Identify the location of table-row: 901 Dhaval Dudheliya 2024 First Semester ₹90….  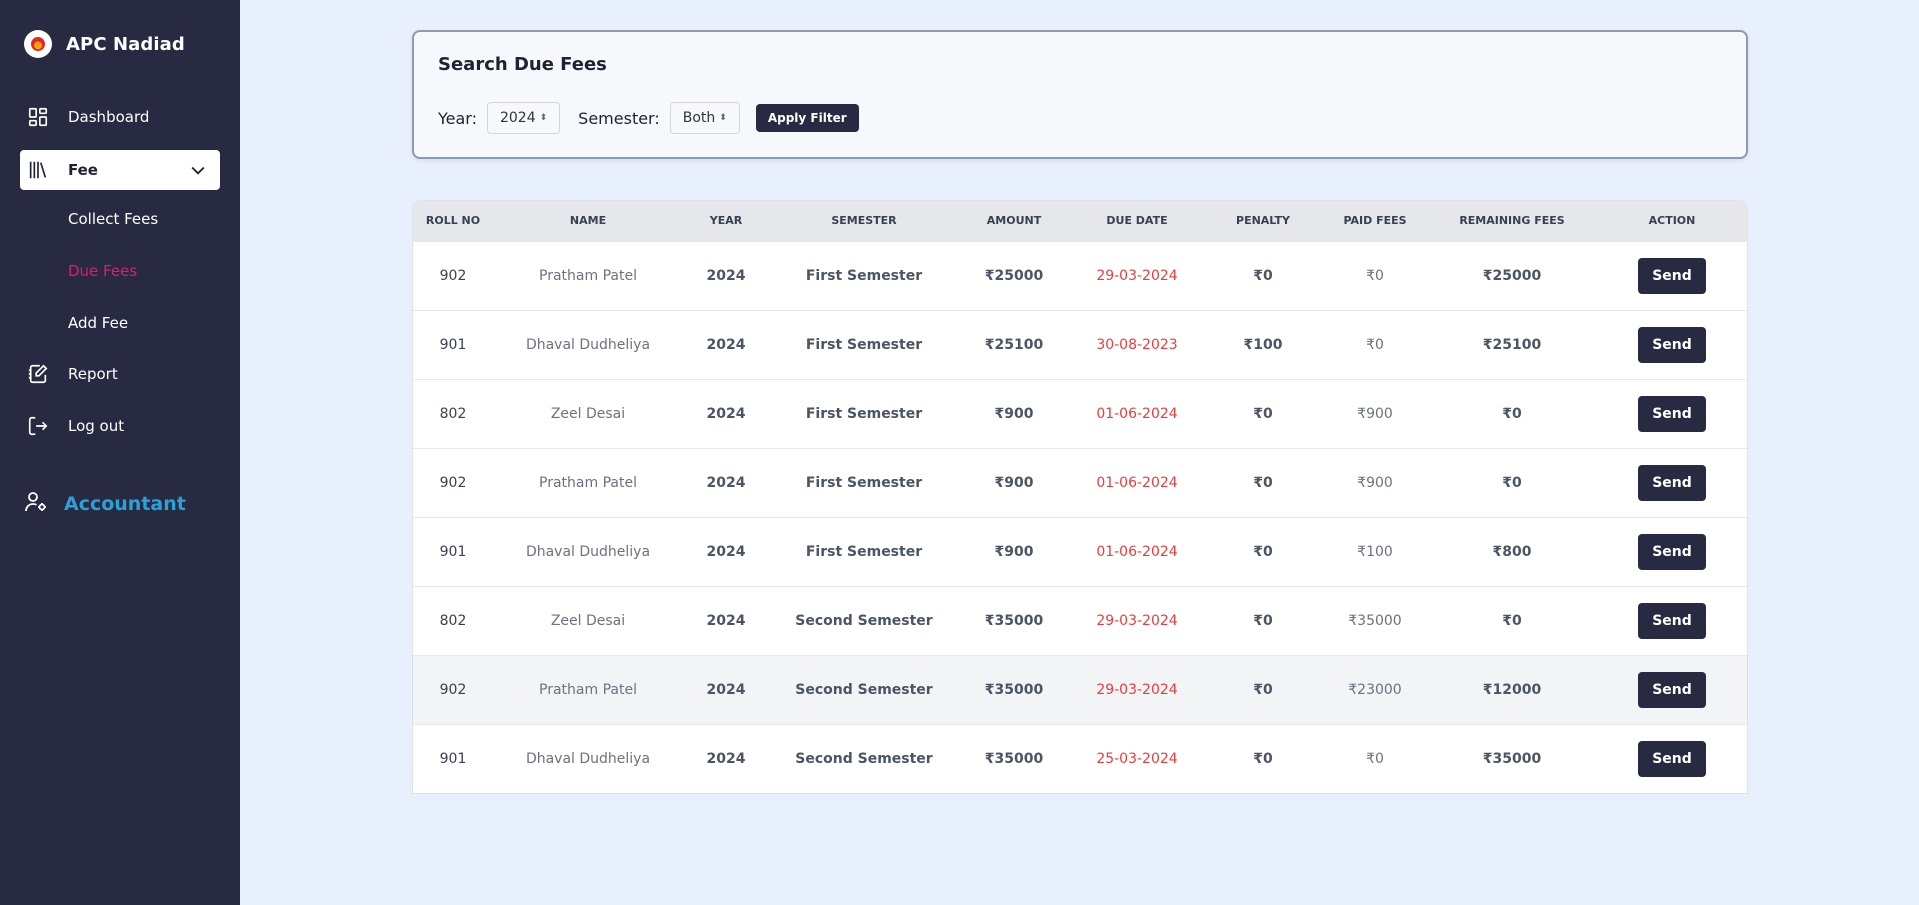
(1080, 551).